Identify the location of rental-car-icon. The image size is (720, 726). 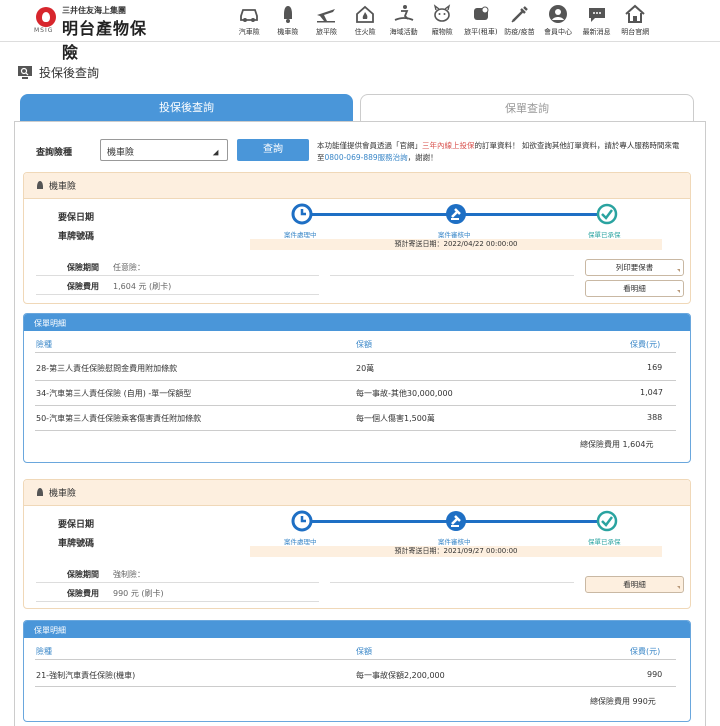
(481, 13).